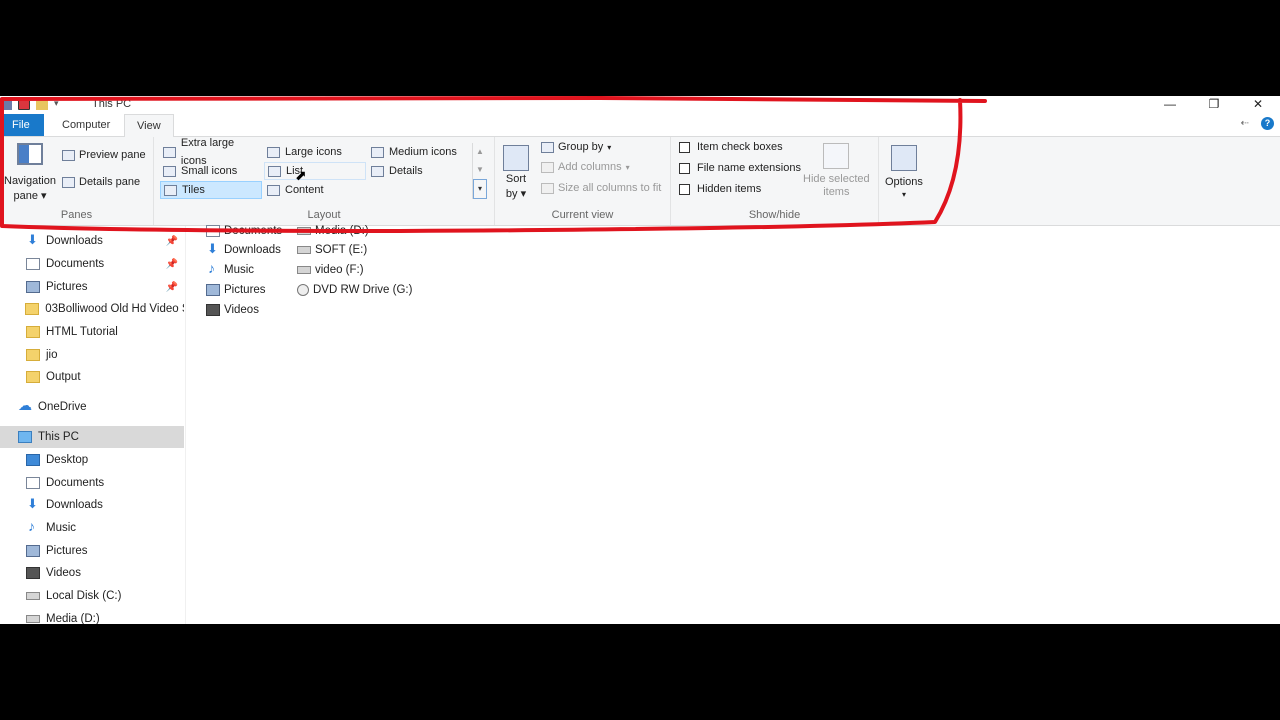  I want to click on nav-item-downloads: Downloads 📌, so click(92, 241).